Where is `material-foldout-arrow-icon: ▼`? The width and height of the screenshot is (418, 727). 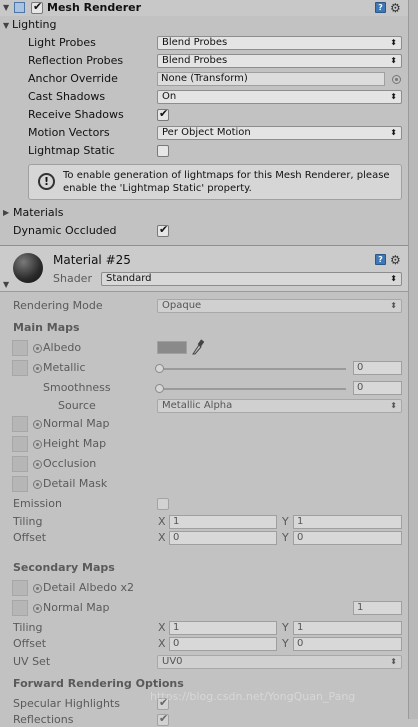
material-foldout-arrow-icon: ▼ is located at coordinates (6, 284).